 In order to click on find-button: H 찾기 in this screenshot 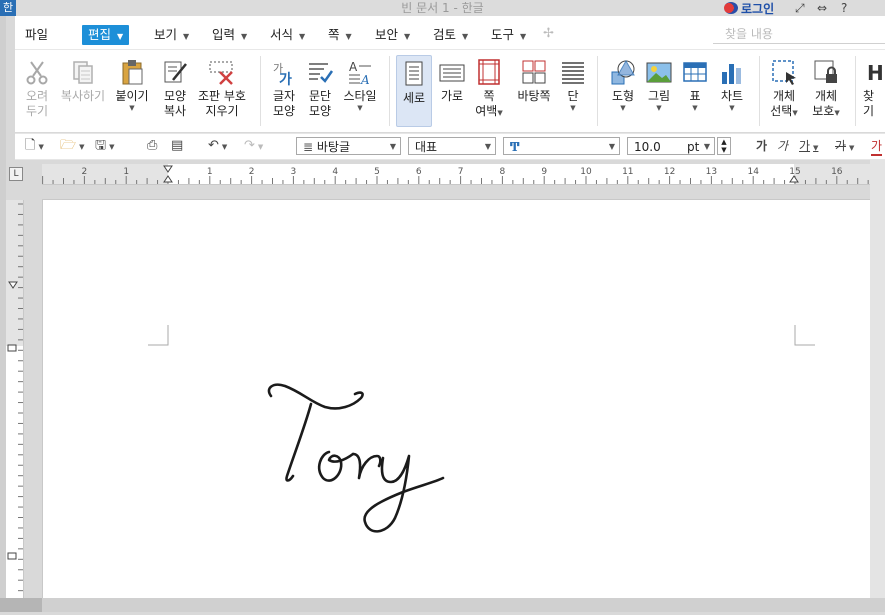, I will do `click(874, 90)`.